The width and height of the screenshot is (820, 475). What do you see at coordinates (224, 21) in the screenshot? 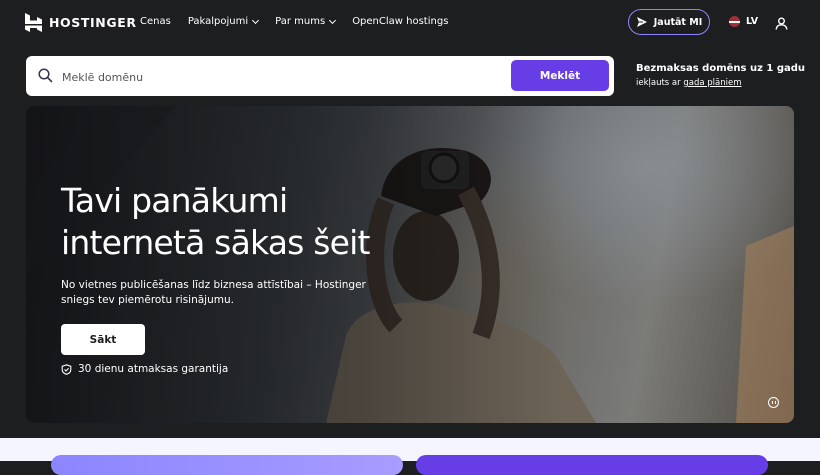
I see `nav-item-services: Pakalpojumi` at bounding box center [224, 21].